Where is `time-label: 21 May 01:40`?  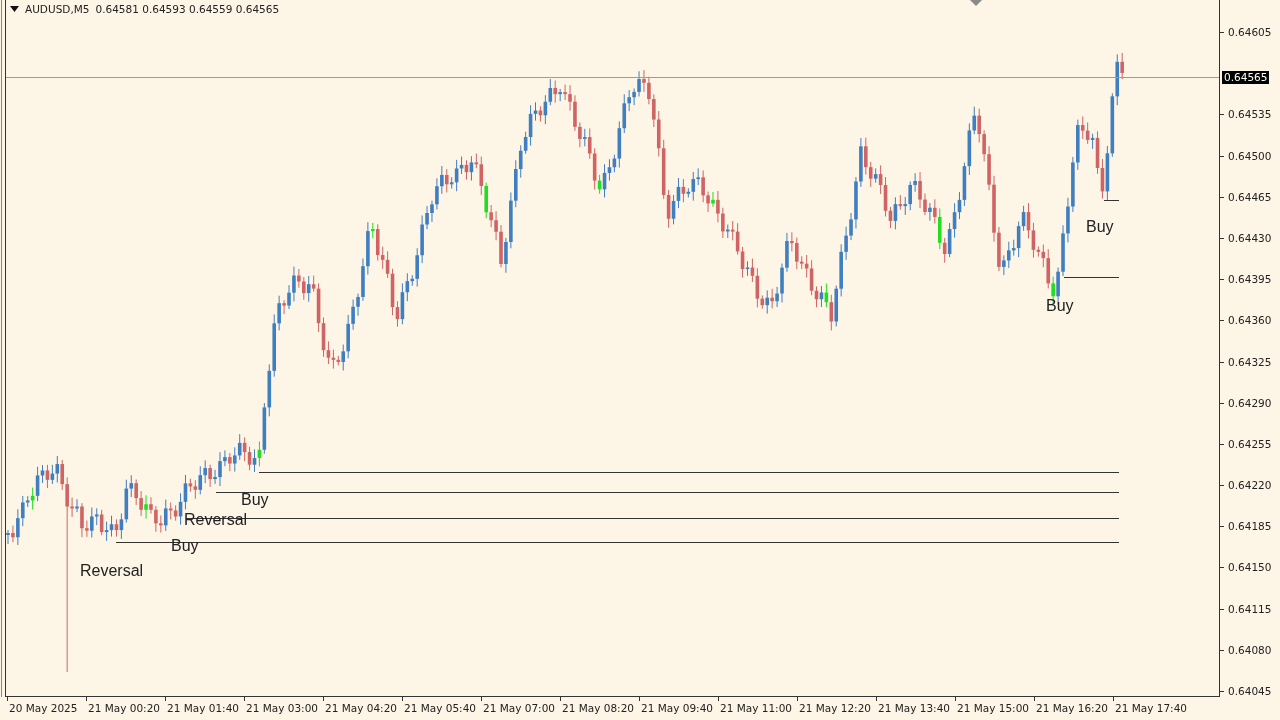
time-label: 21 May 01:40 is located at coordinates (203, 708).